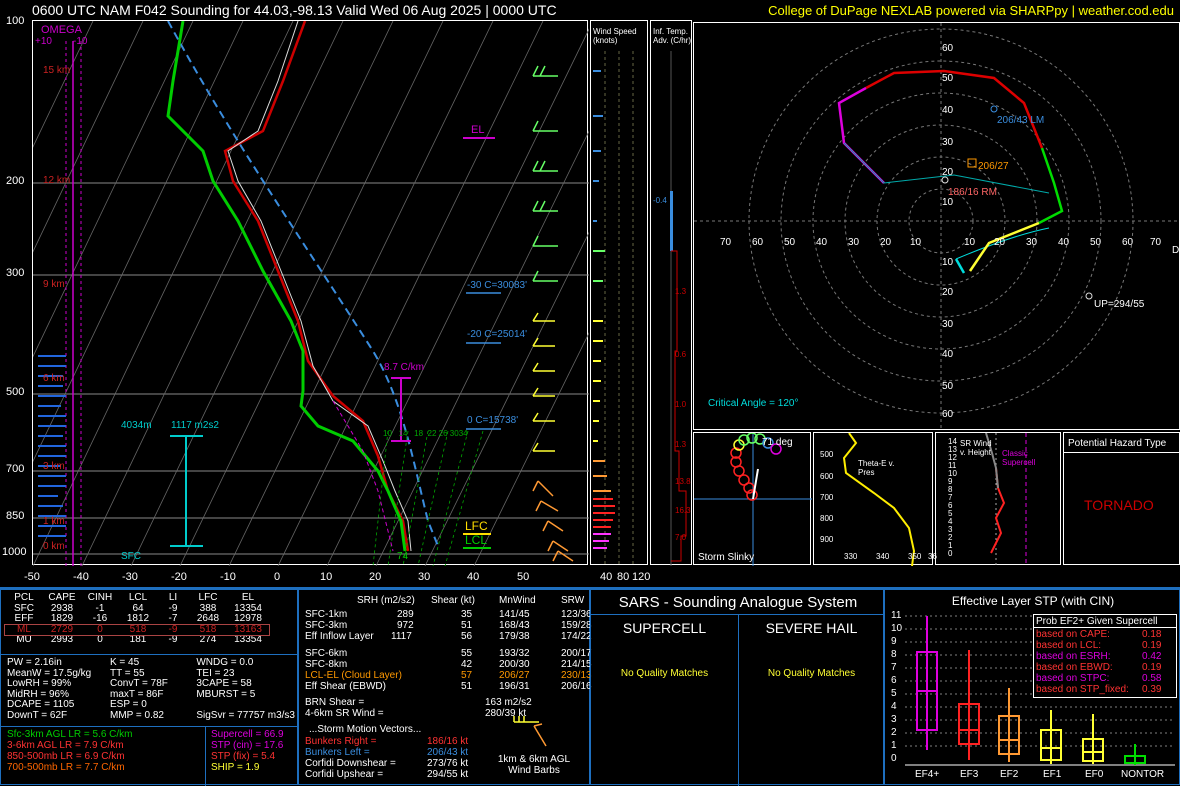 Image resolution: width=1180 pixels, height=786 pixels. Describe the element at coordinates (1099, 667) in the screenshot. I see `prob-row: based on EBWD: 0.19` at that location.